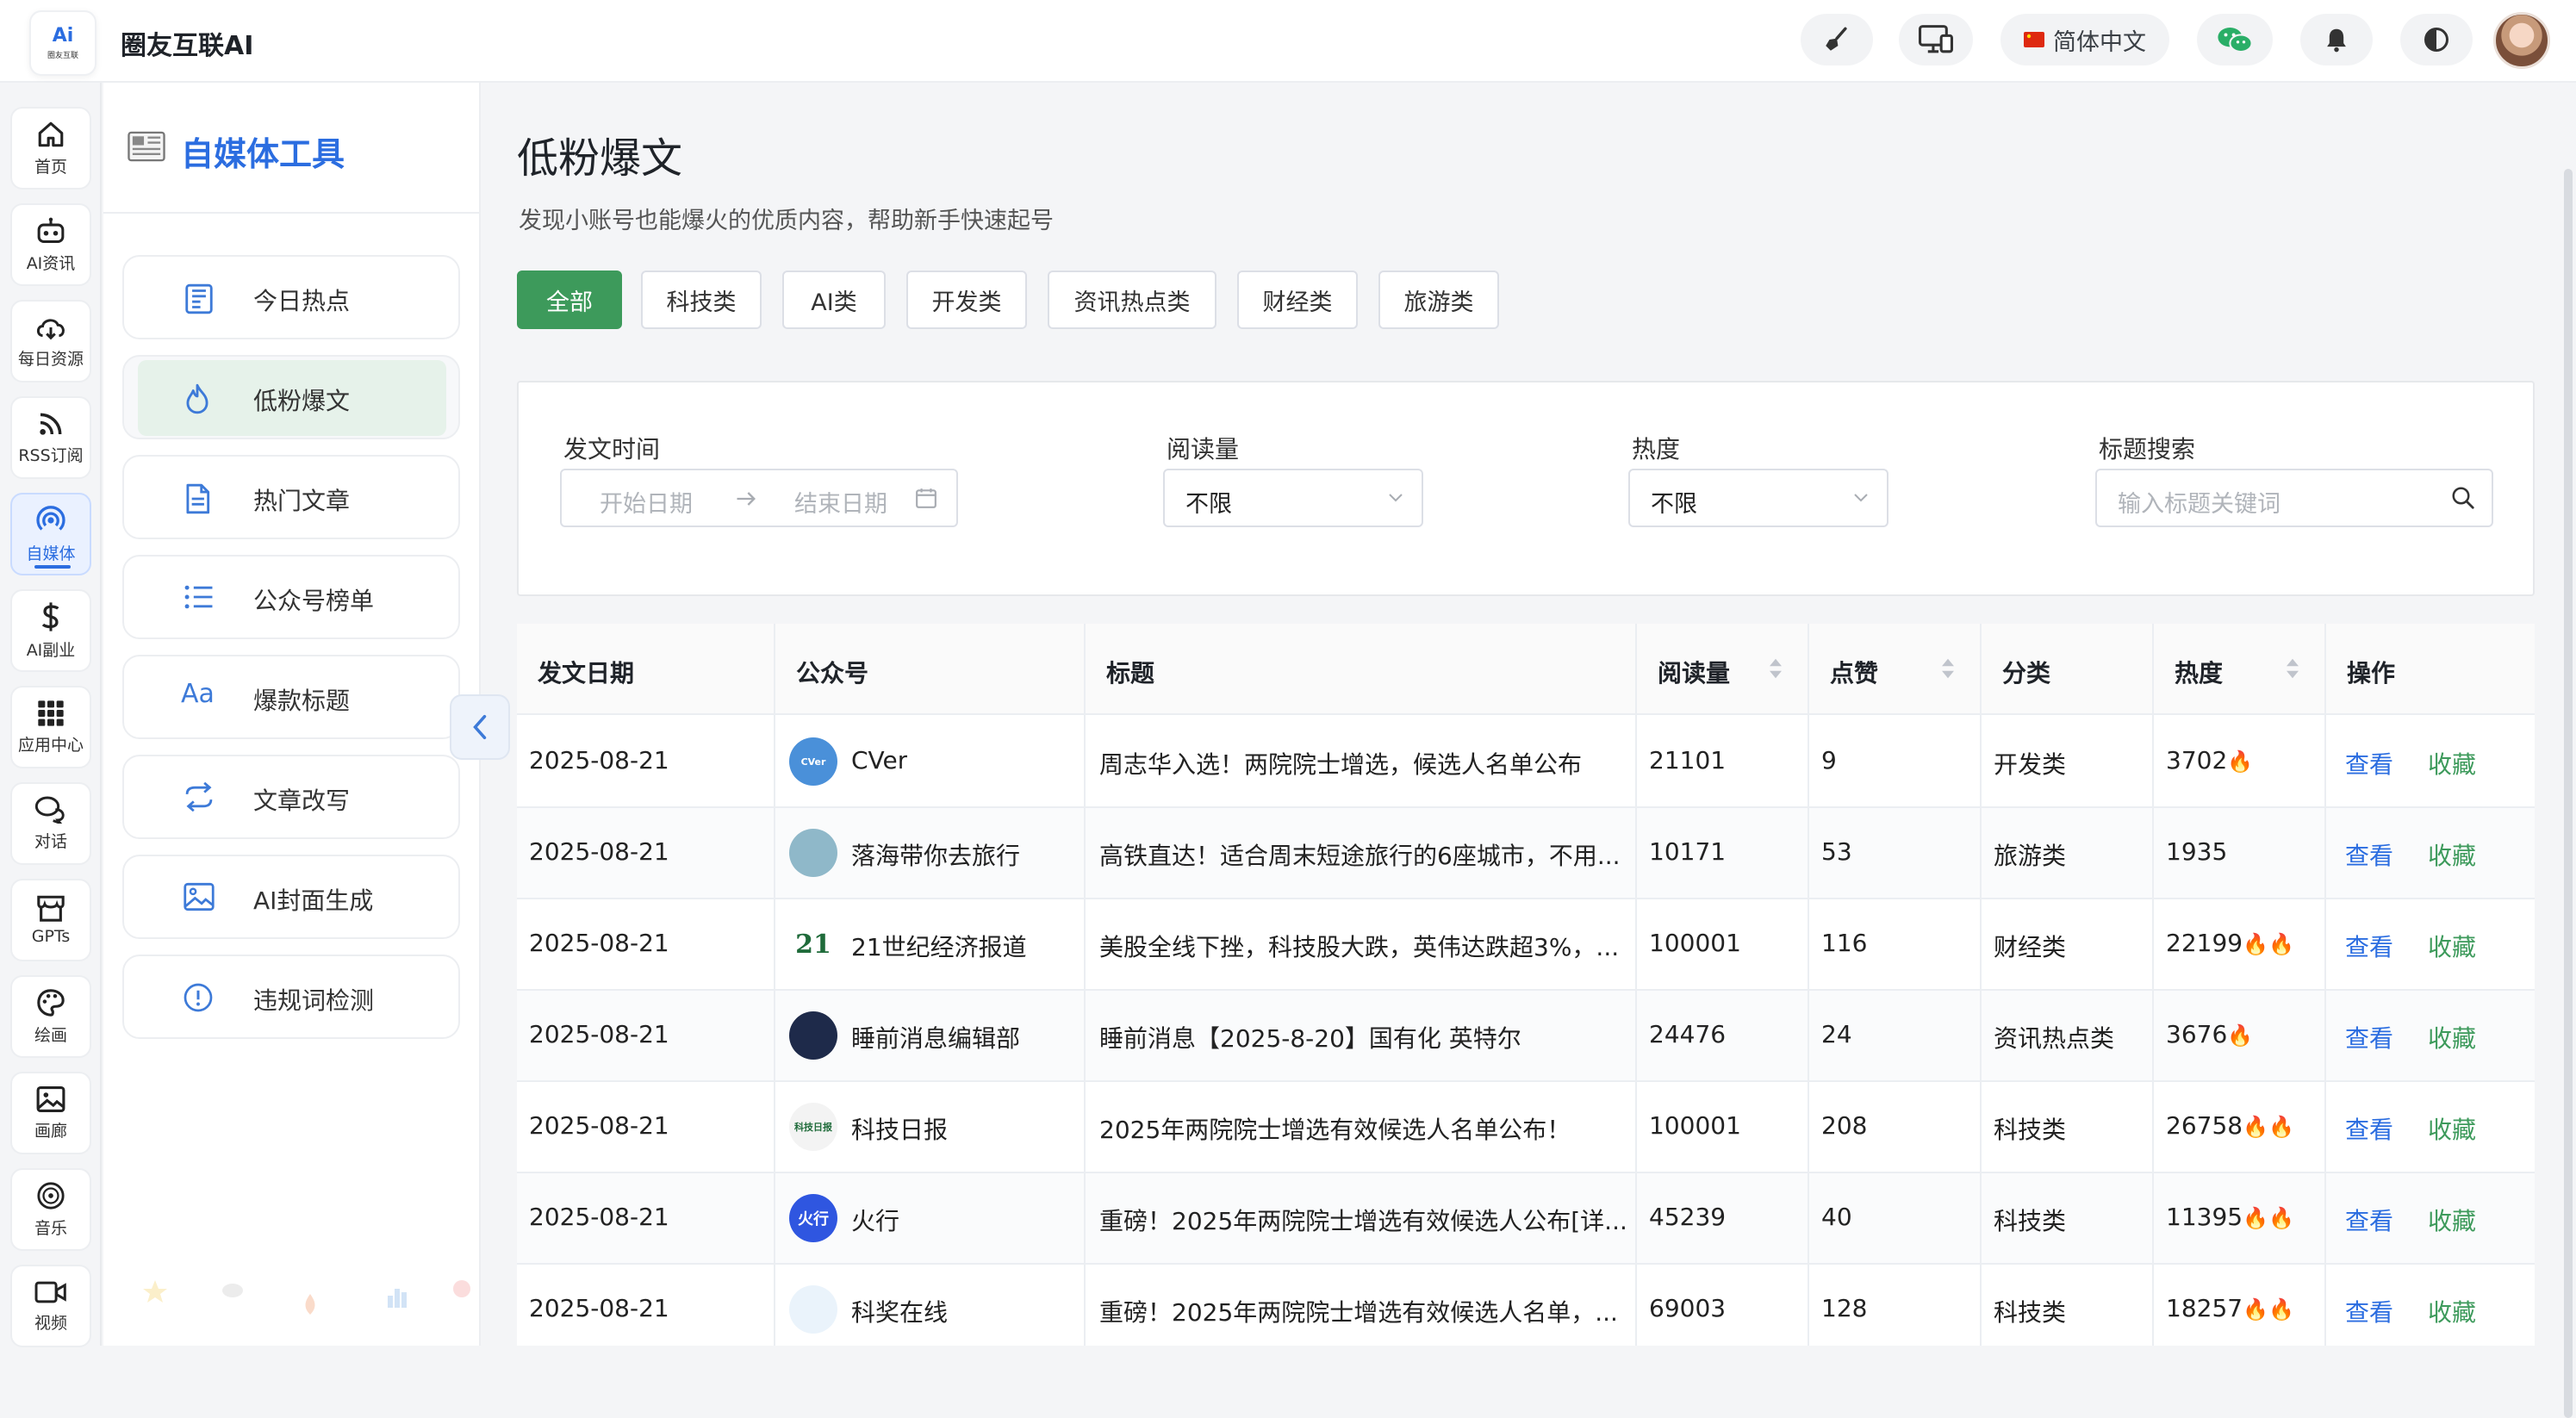 The height and width of the screenshot is (1418, 2576). What do you see at coordinates (291, 497) in the screenshot?
I see `menu-item-hot-articles: 热门文章` at bounding box center [291, 497].